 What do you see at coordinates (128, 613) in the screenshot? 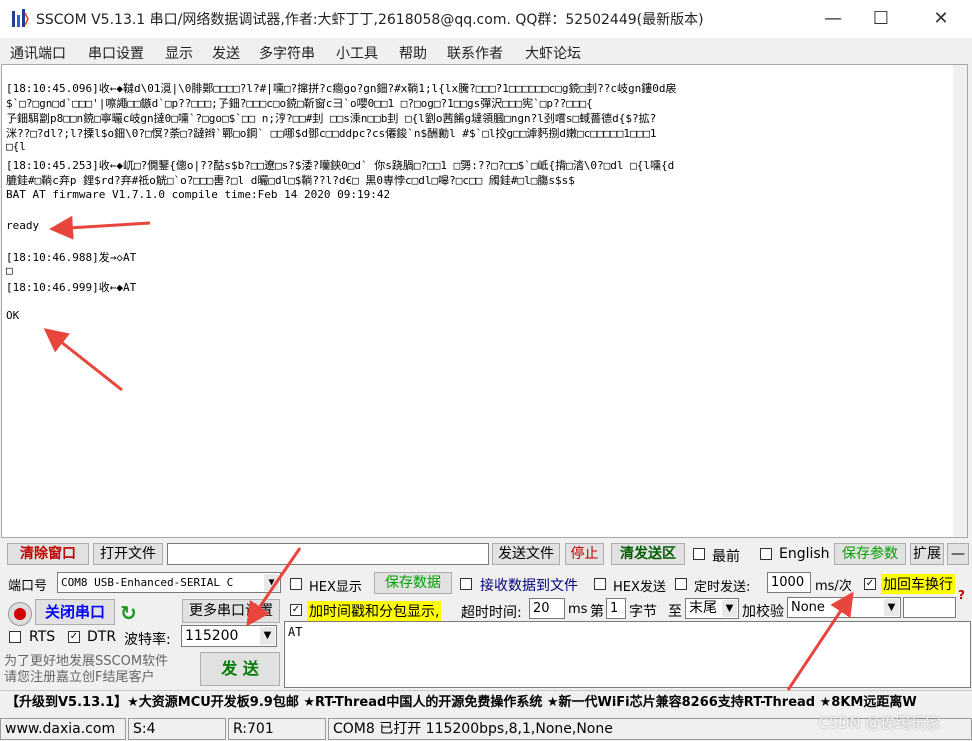
I see `refresh-icon: ↻` at bounding box center [128, 613].